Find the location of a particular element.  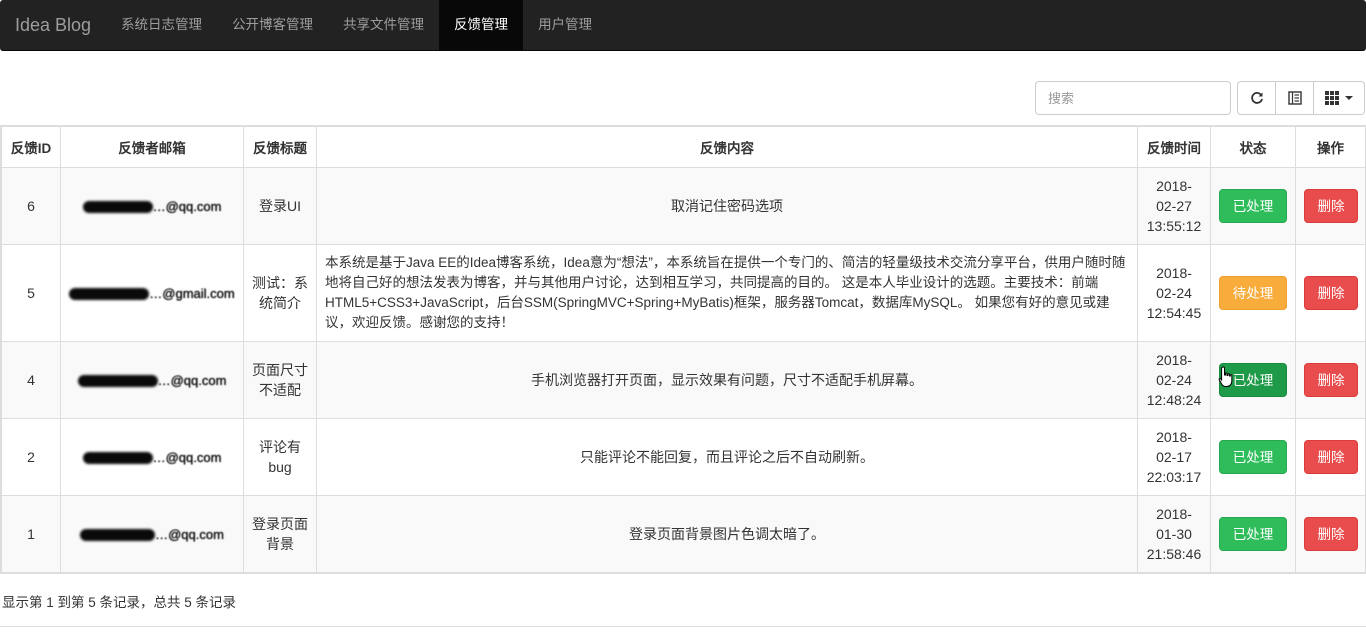

cell-id: 1 is located at coordinates (31, 534).